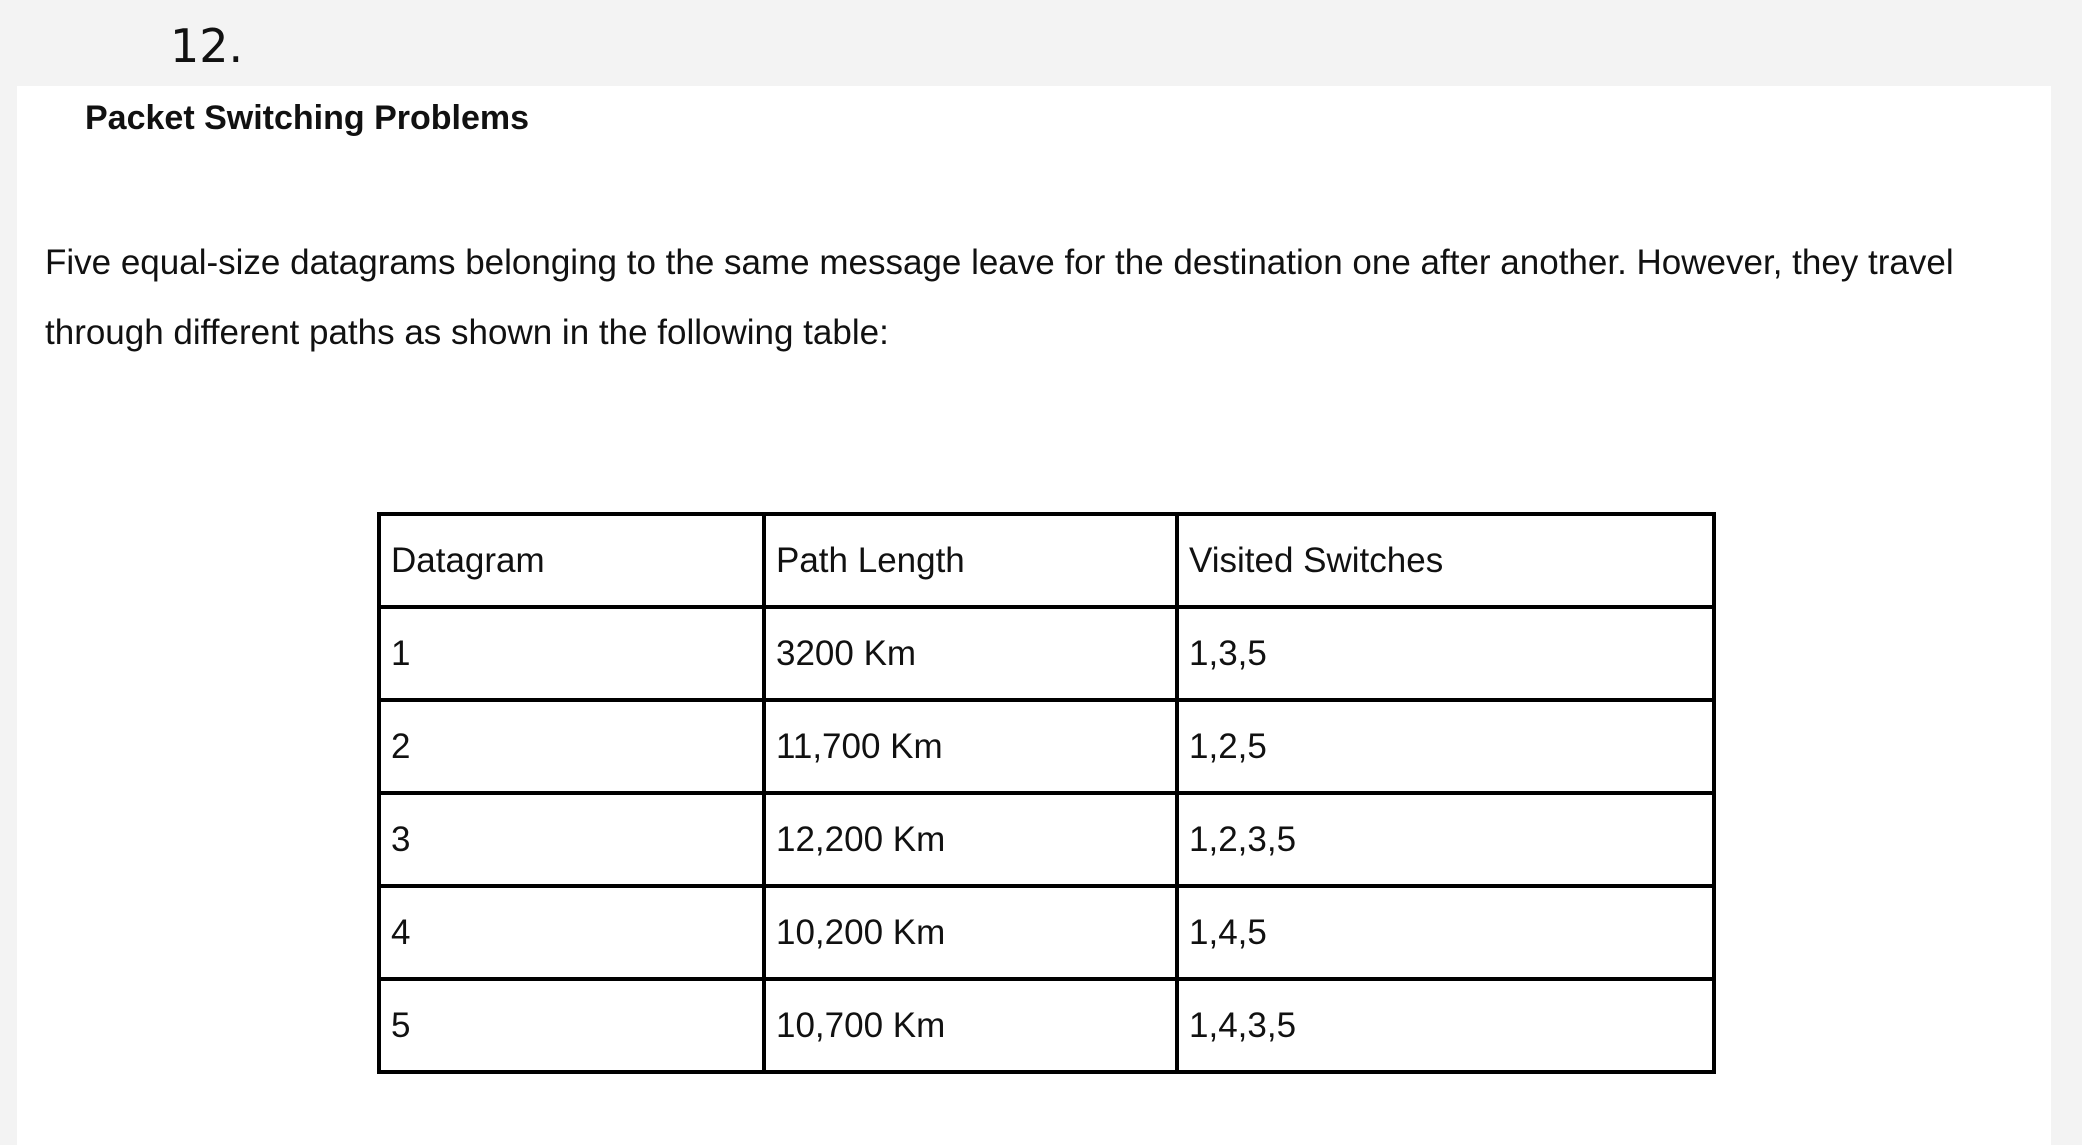 The image size is (2082, 1145). Describe the element at coordinates (970, 932) in the screenshot. I see `cell-path-length: 10,200 Km` at that location.